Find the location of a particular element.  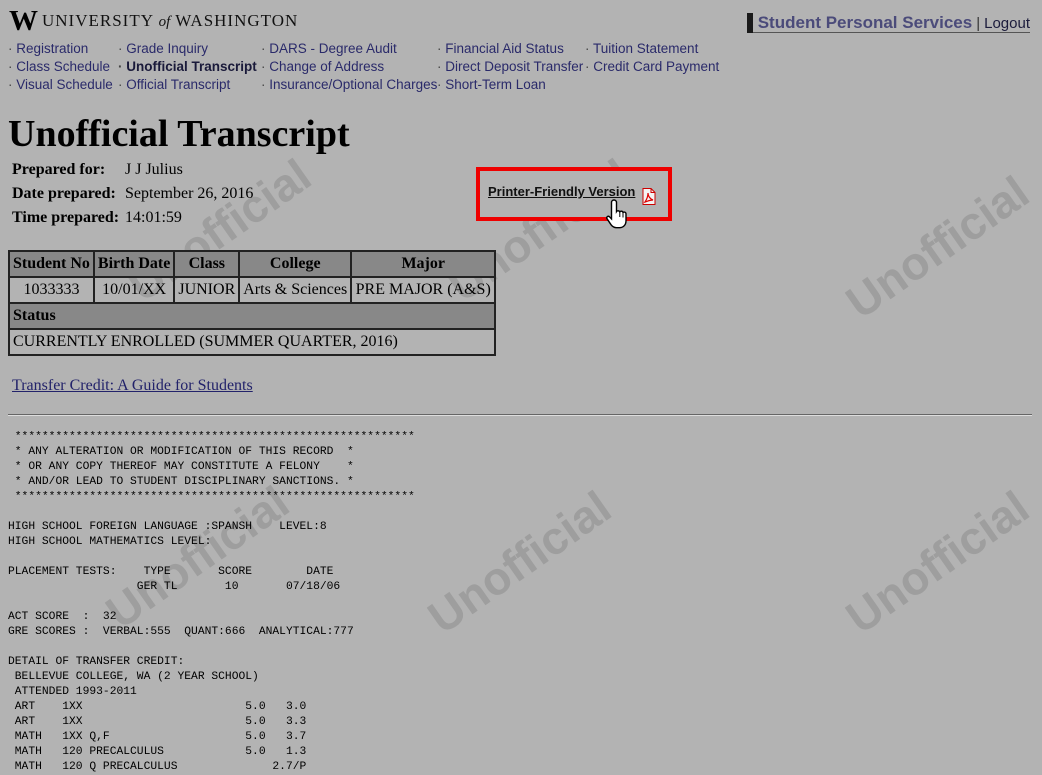

date-prepared-row: Date prepared: September 26, 2016 is located at coordinates (132, 194).